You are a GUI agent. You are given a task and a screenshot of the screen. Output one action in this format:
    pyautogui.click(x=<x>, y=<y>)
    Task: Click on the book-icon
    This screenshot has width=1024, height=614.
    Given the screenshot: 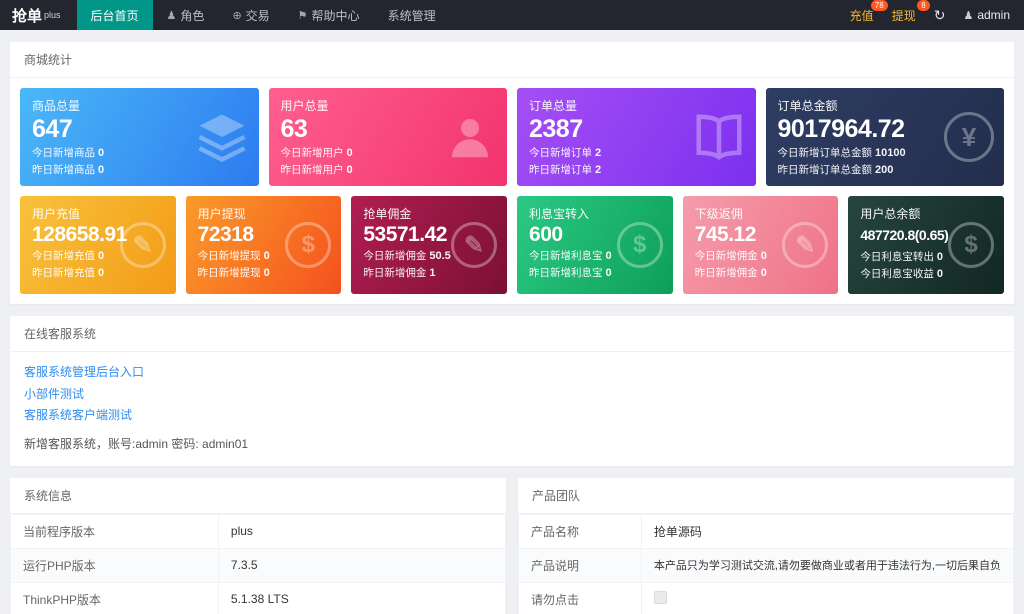 What is the action you would take?
    pyautogui.click(x=719, y=137)
    